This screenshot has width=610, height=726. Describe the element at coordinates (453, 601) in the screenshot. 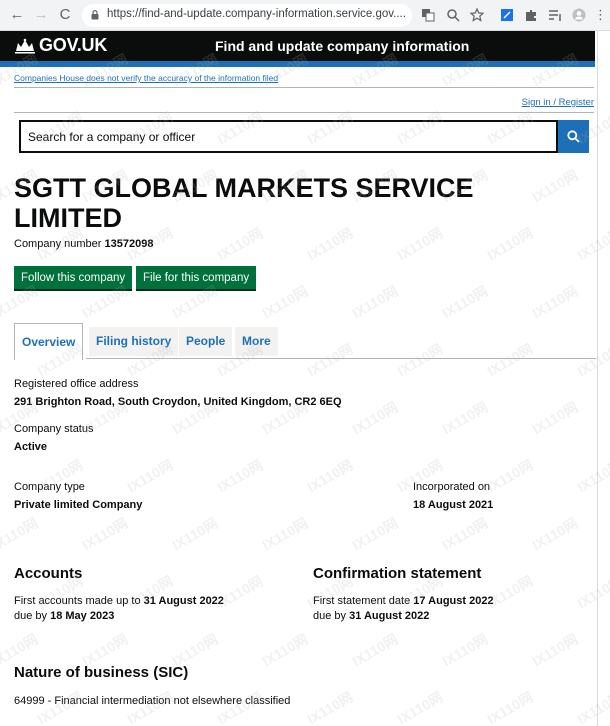

I see `confirmation-date: 17 August 2022` at that location.